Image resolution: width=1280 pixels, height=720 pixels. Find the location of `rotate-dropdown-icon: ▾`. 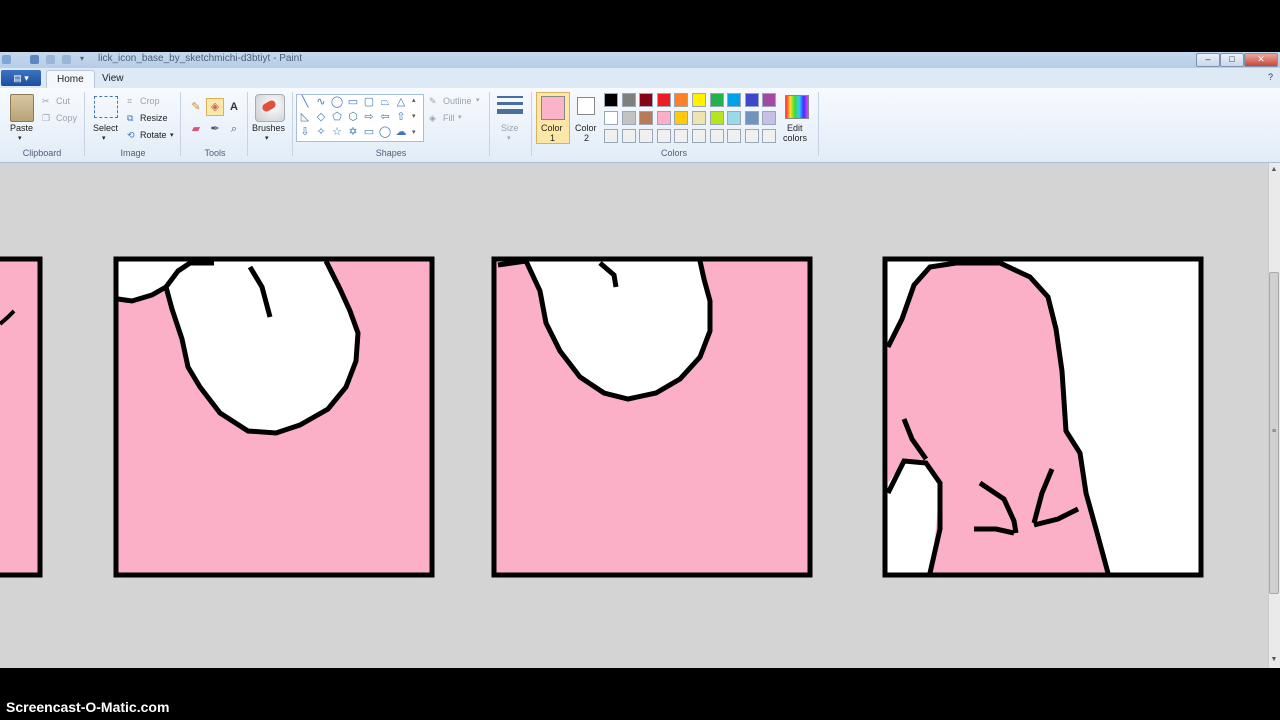

rotate-dropdown-icon: ▾ is located at coordinates (172, 135).